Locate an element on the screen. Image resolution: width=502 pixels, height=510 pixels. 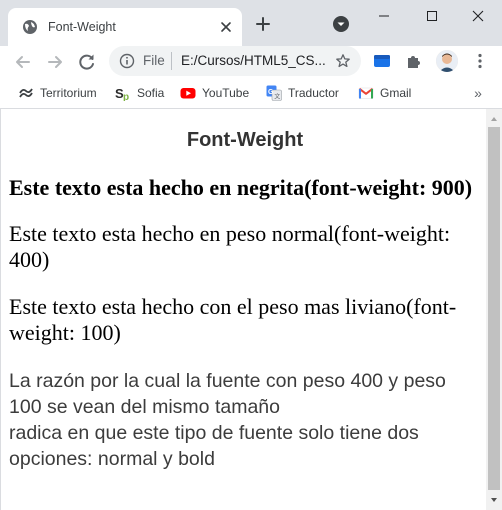
tab-search-icon is located at coordinates (341, 24).